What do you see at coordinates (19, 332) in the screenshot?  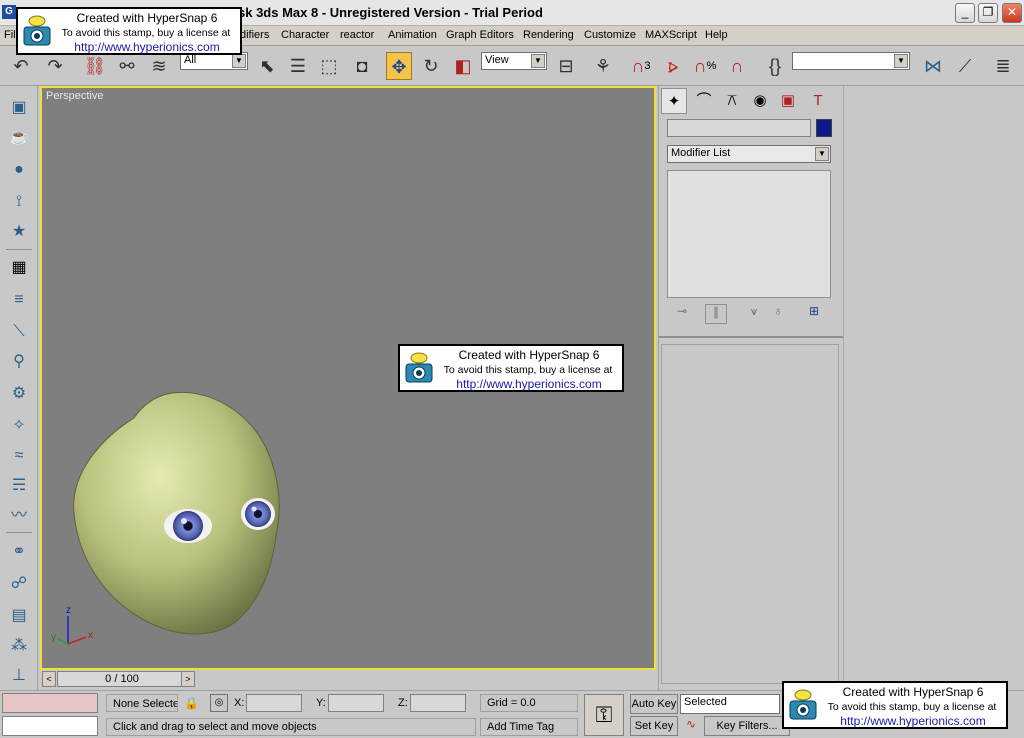 I see `bone-icon: ⟍` at bounding box center [19, 332].